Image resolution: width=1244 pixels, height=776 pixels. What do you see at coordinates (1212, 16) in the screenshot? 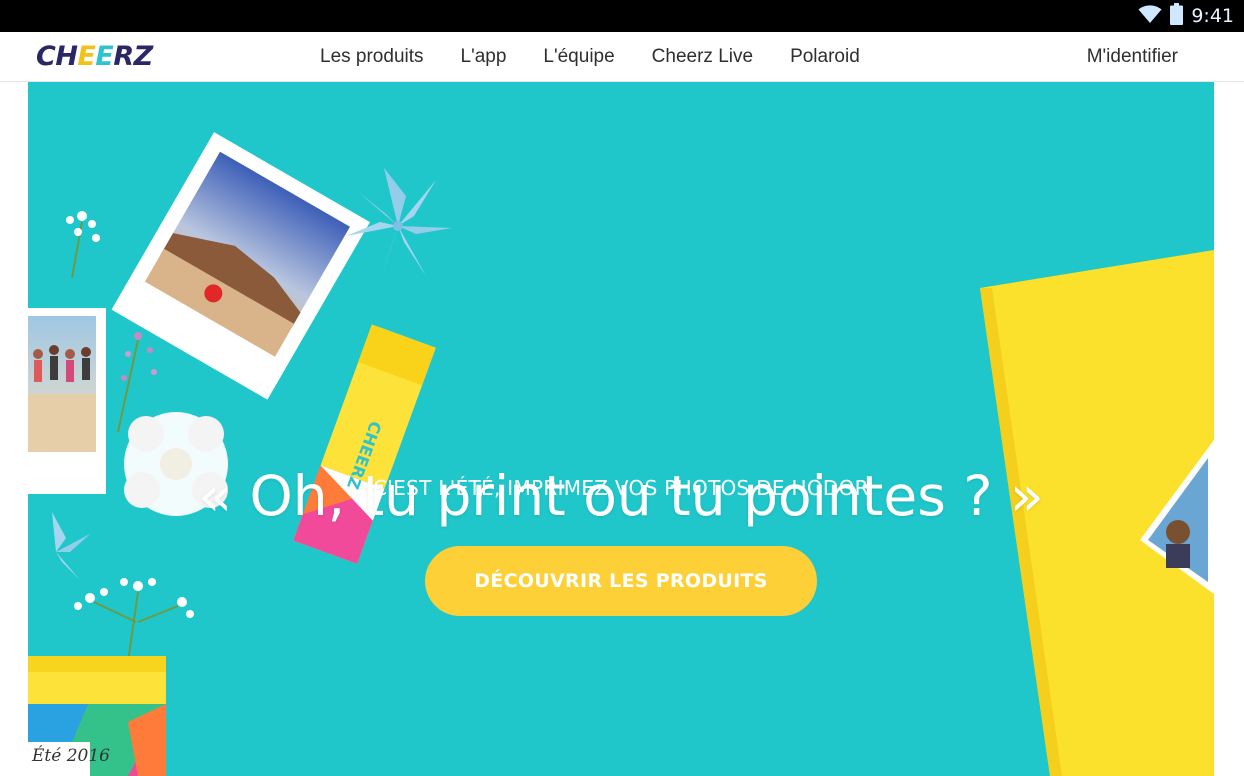
I see `status-time: 9:41` at bounding box center [1212, 16].